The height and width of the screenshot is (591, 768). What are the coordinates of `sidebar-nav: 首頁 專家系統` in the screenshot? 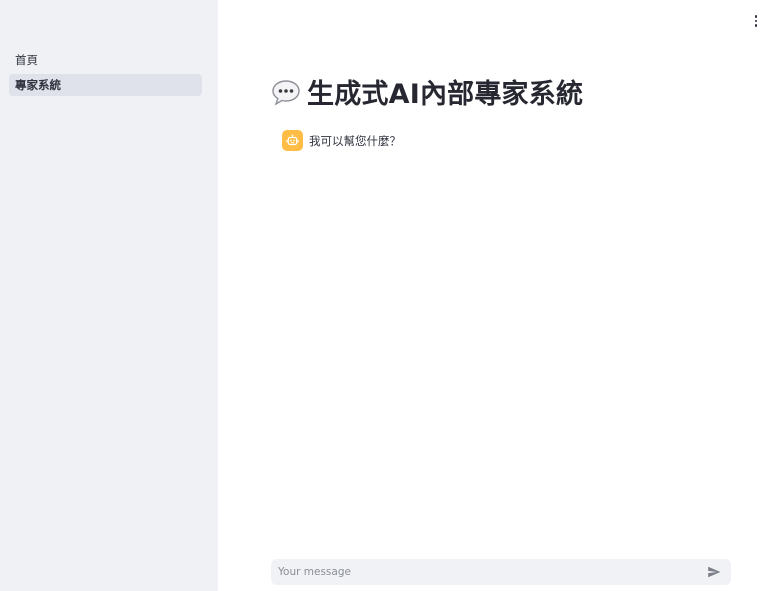 It's located at (105, 74).